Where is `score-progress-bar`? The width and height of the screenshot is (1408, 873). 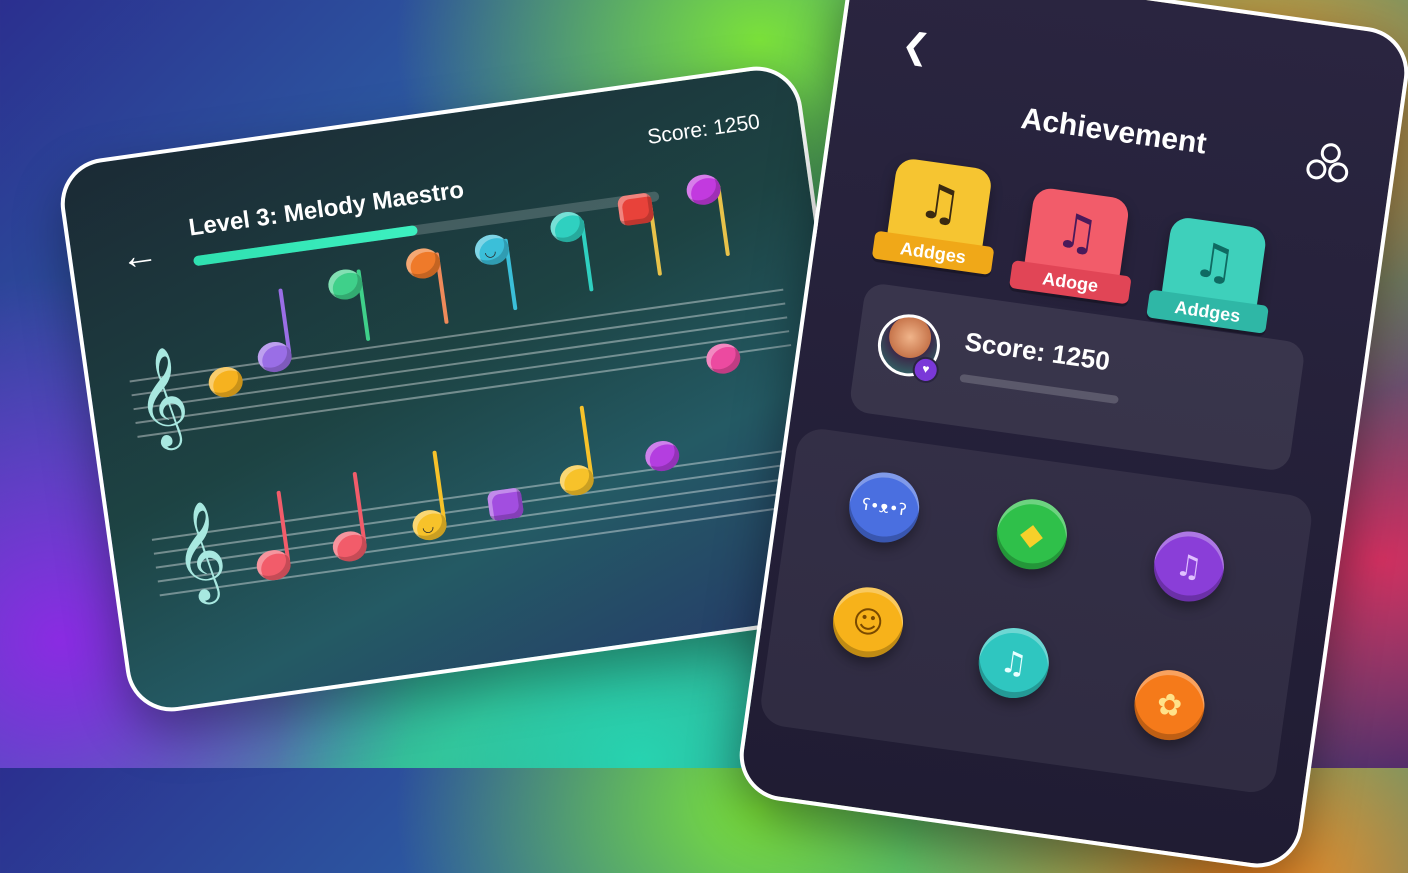
score-progress-bar is located at coordinates (1039, 389).